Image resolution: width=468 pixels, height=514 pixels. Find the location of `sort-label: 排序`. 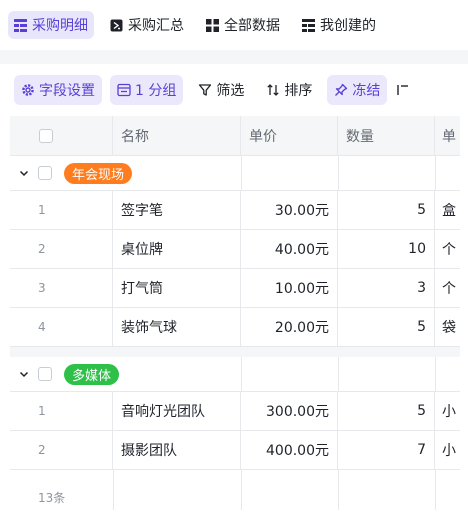

sort-label: 排序 is located at coordinates (298, 91).